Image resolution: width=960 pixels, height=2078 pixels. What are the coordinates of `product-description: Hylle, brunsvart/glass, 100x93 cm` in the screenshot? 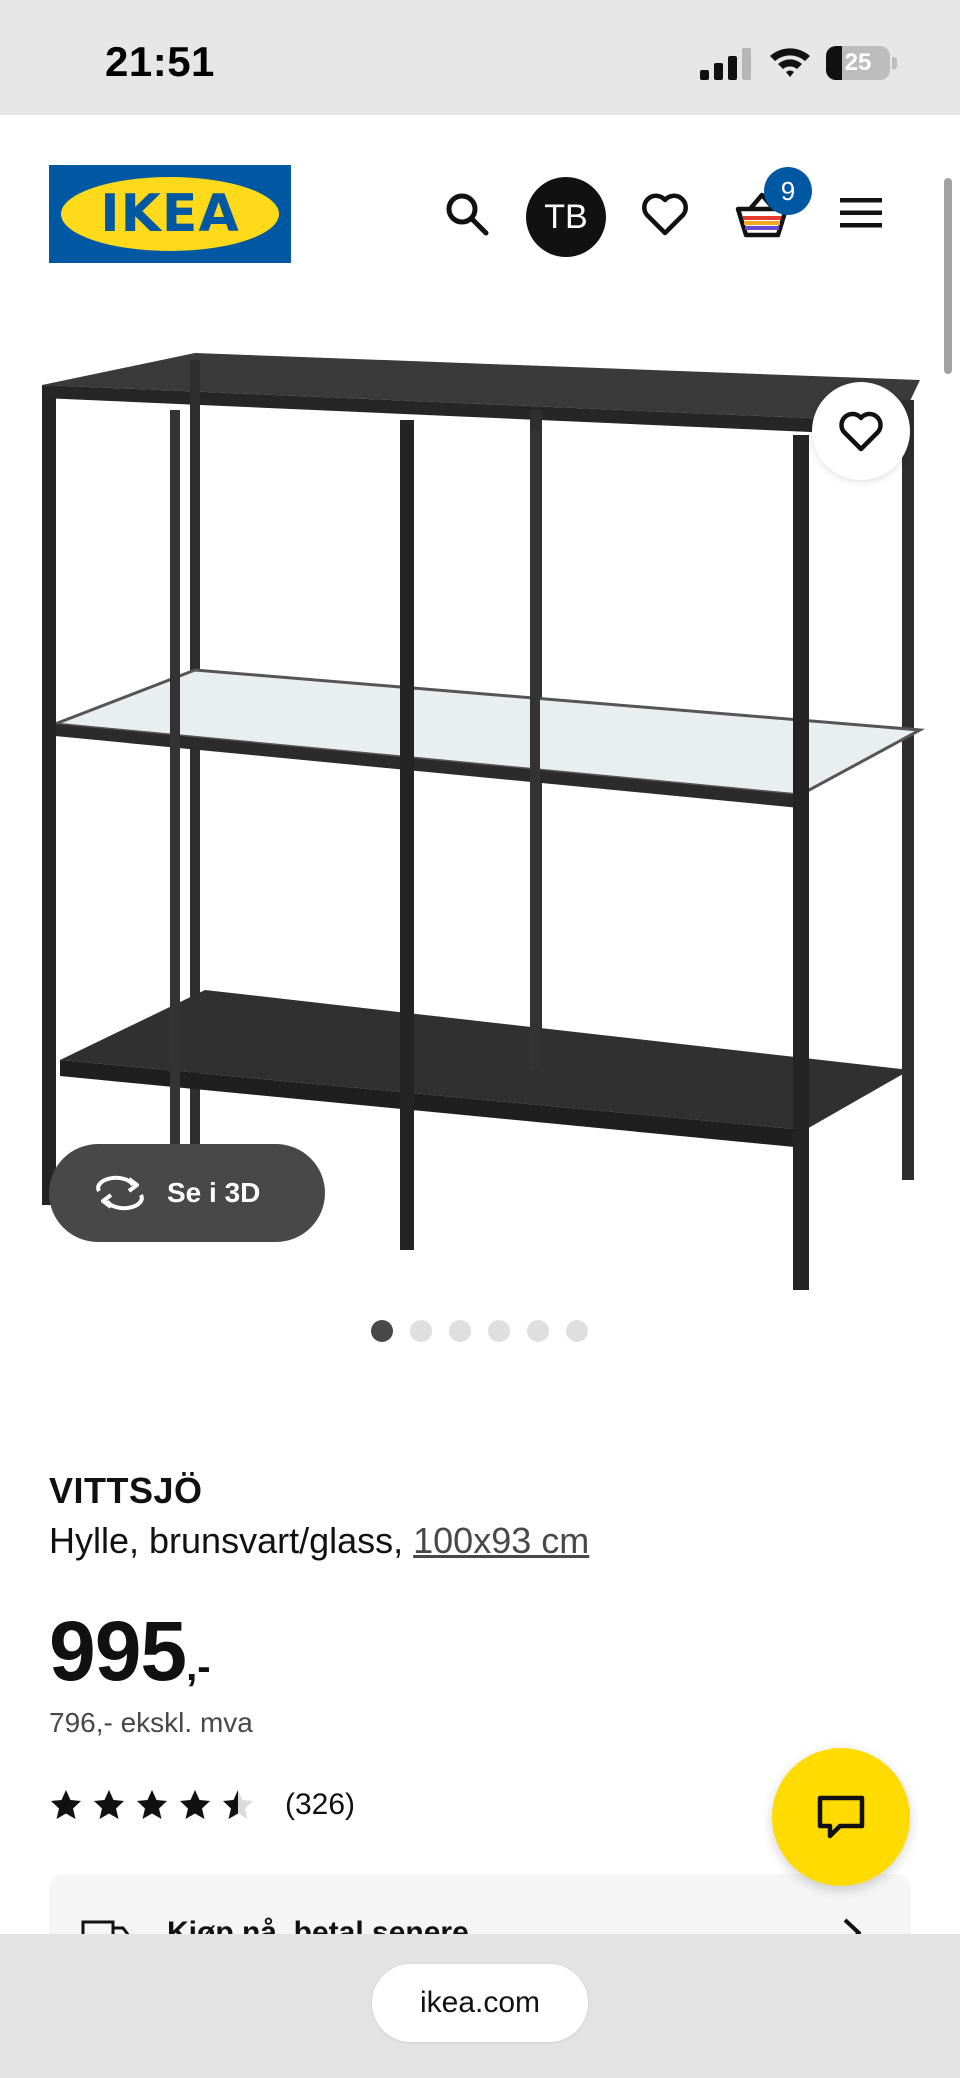 It's located at (319, 1541).